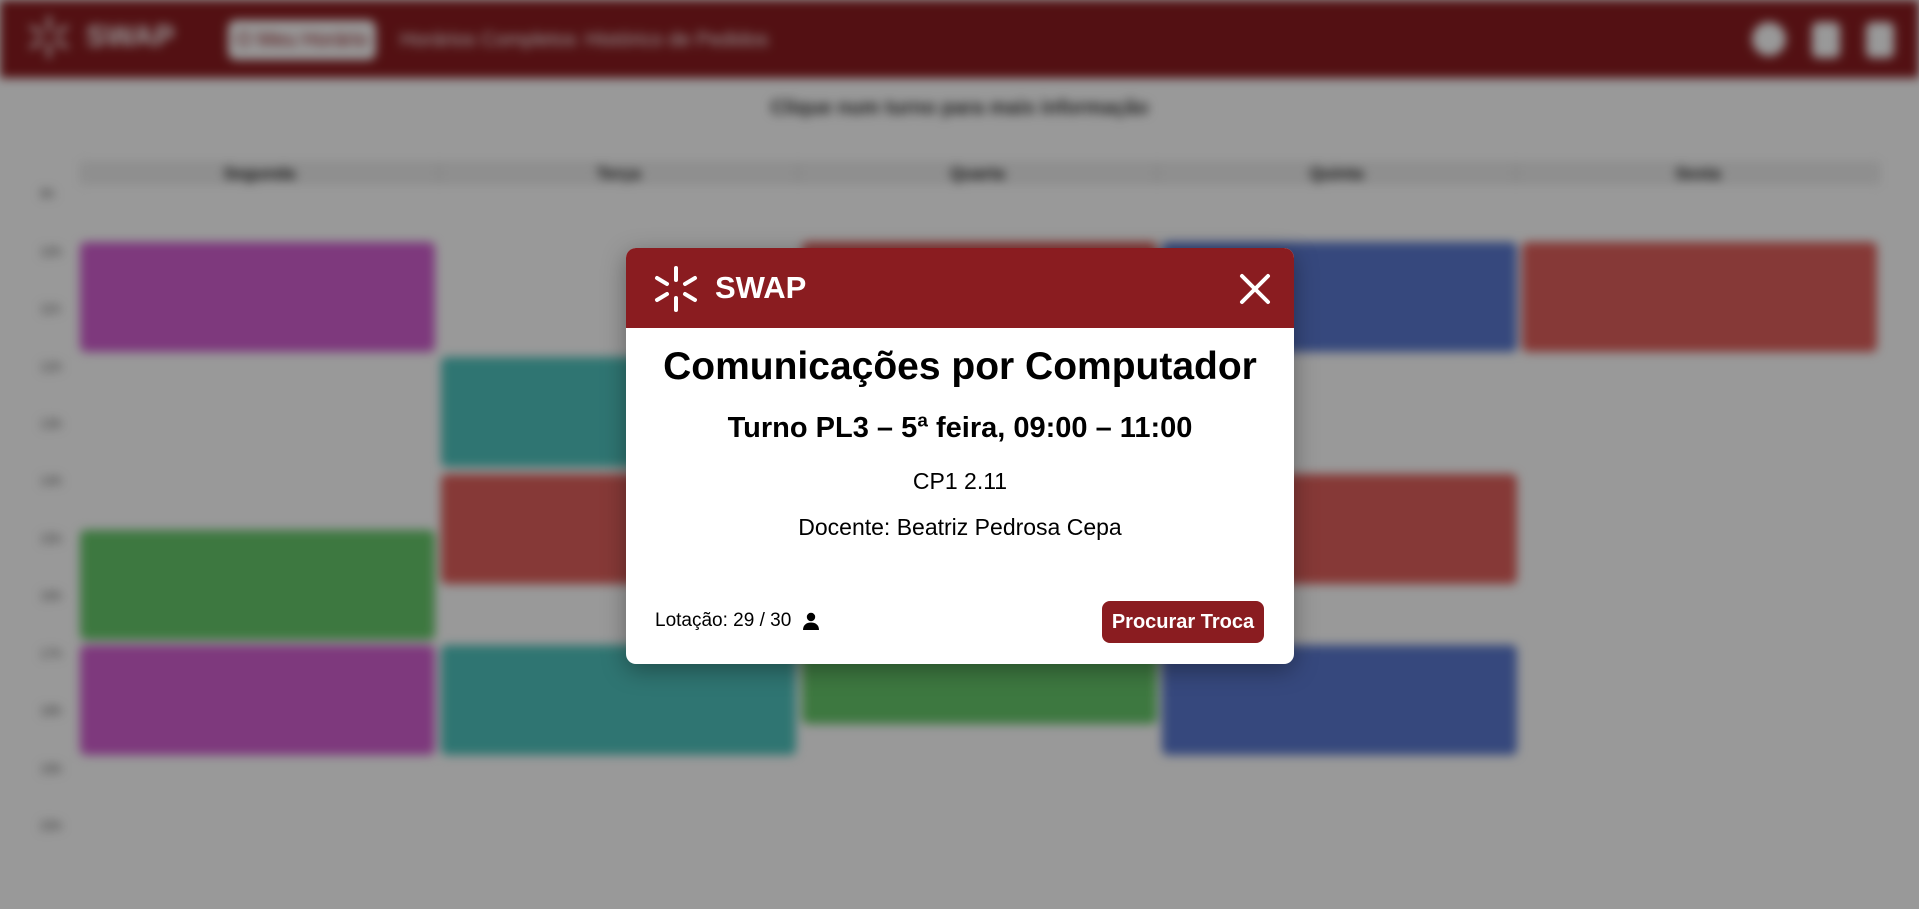 The width and height of the screenshot is (1919, 909). What do you see at coordinates (1255, 289) in the screenshot?
I see `close-icon` at bounding box center [1255, 289].